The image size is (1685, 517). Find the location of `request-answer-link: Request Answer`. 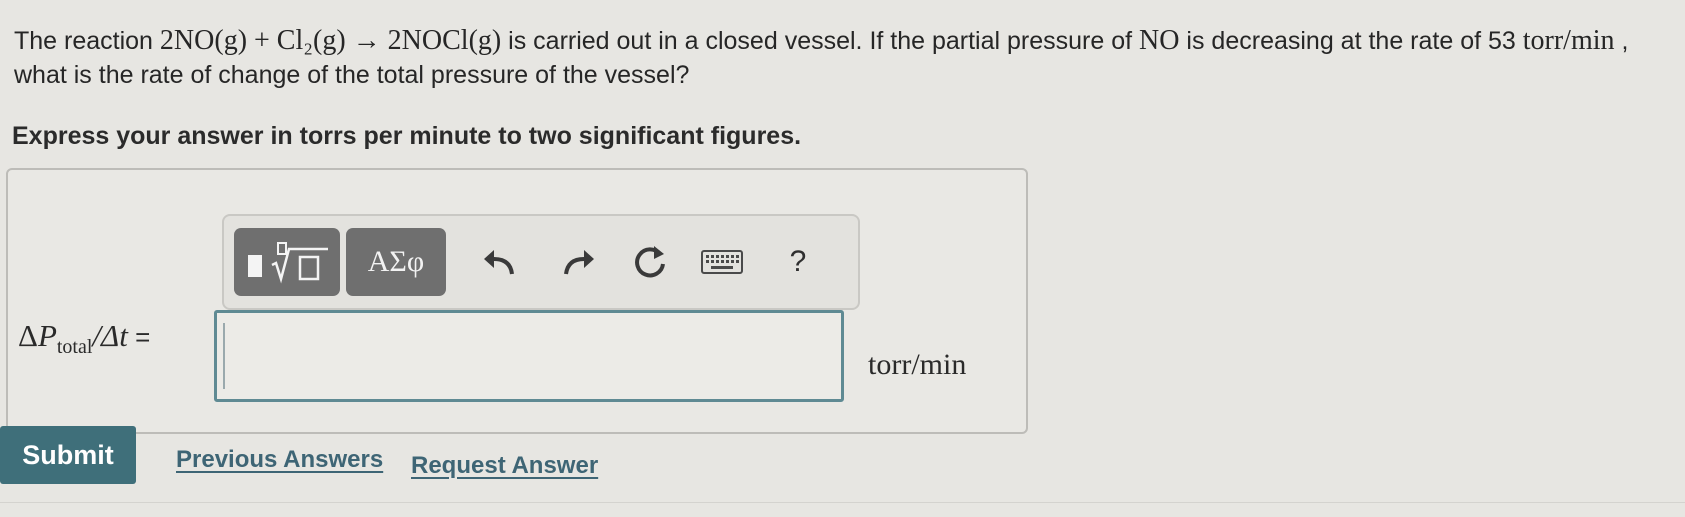

request-answer-link: Request Answer is located at coordinates (504, 466).